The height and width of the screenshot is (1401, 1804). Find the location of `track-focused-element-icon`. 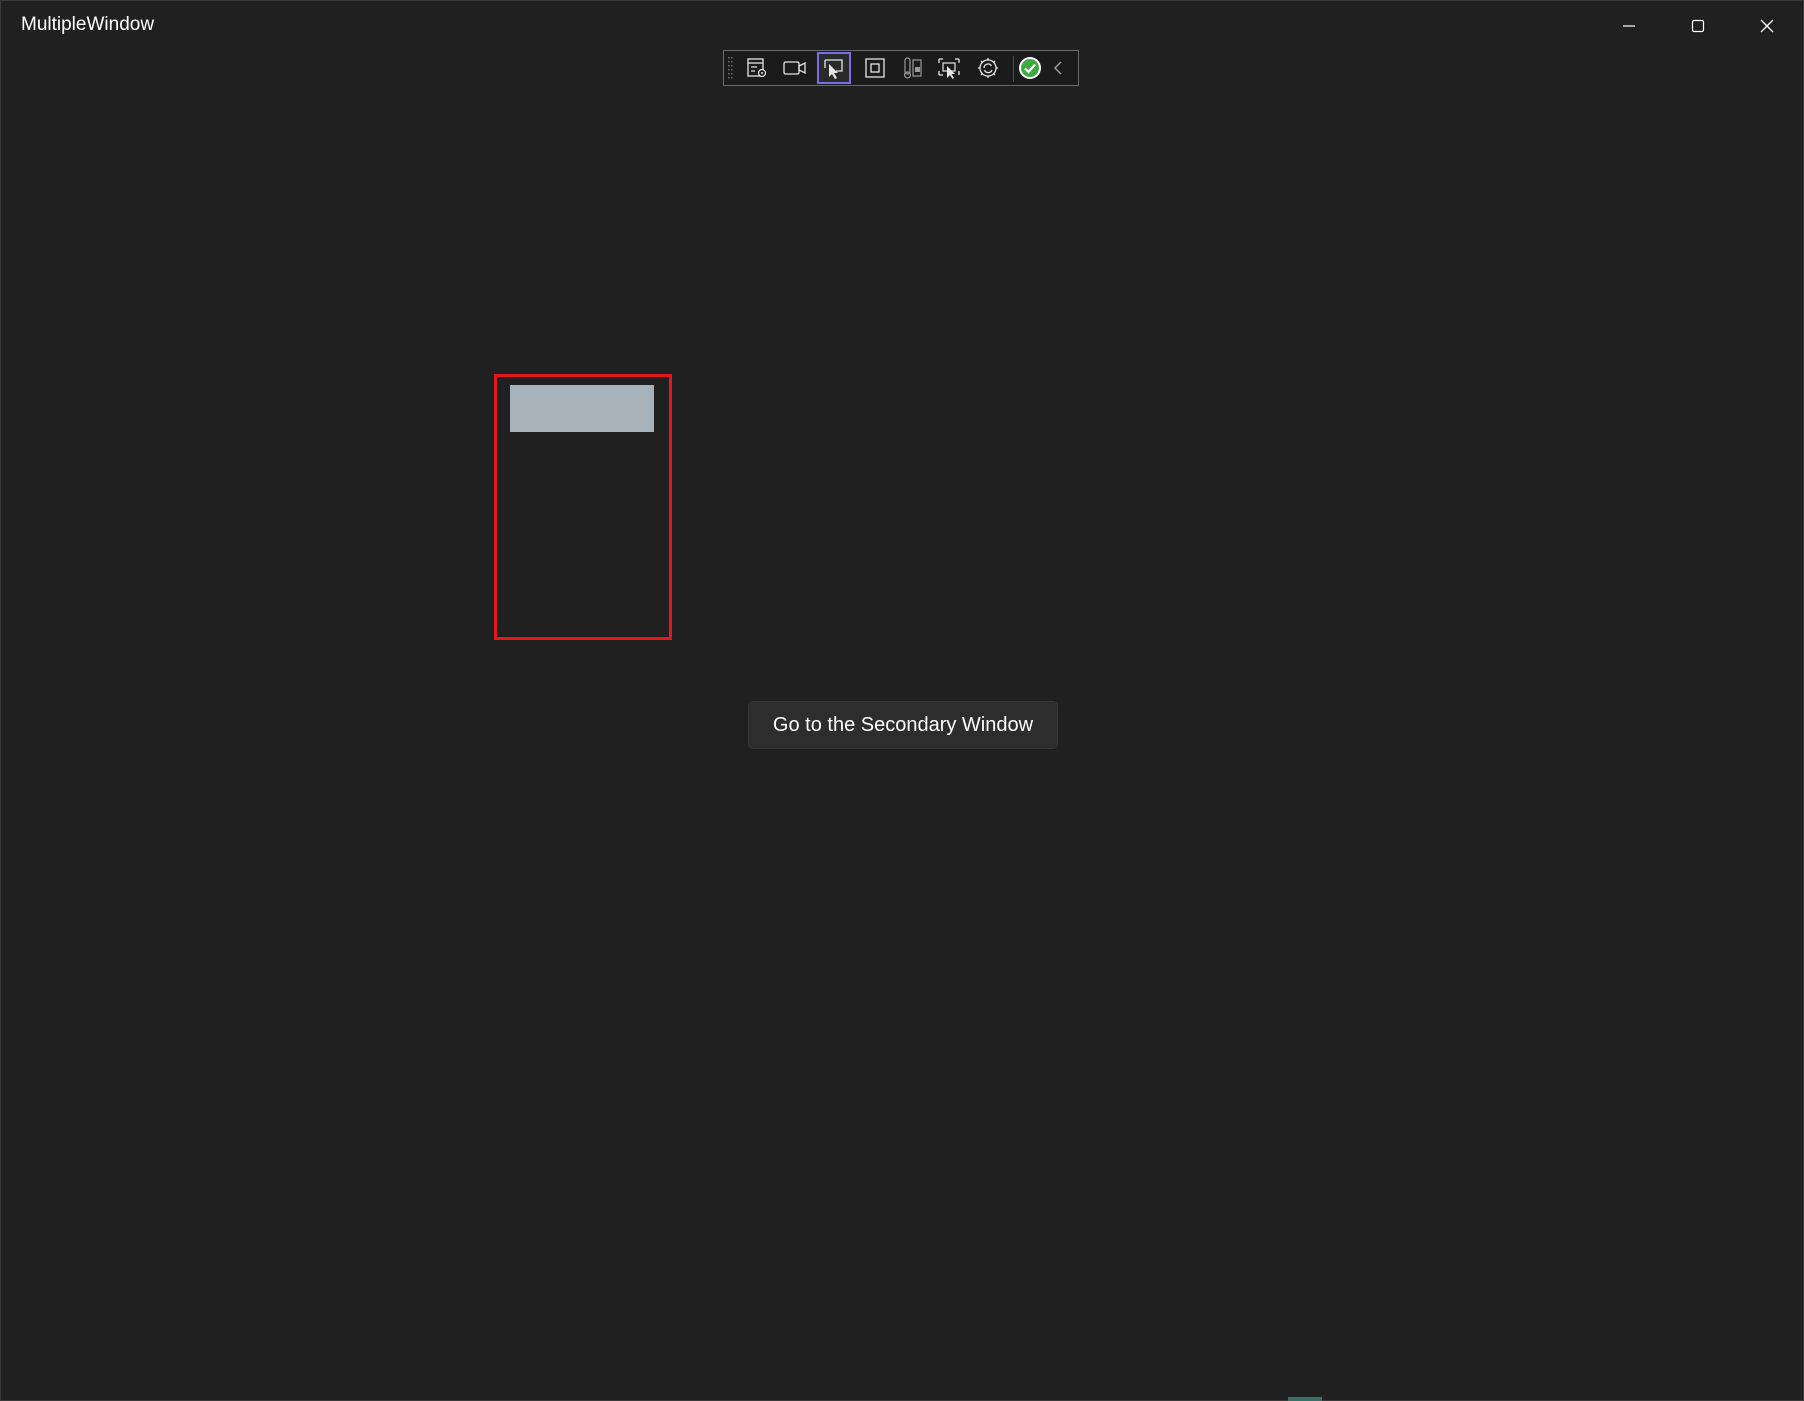

track-focused-element-icon is located at coordinates (912, 68).